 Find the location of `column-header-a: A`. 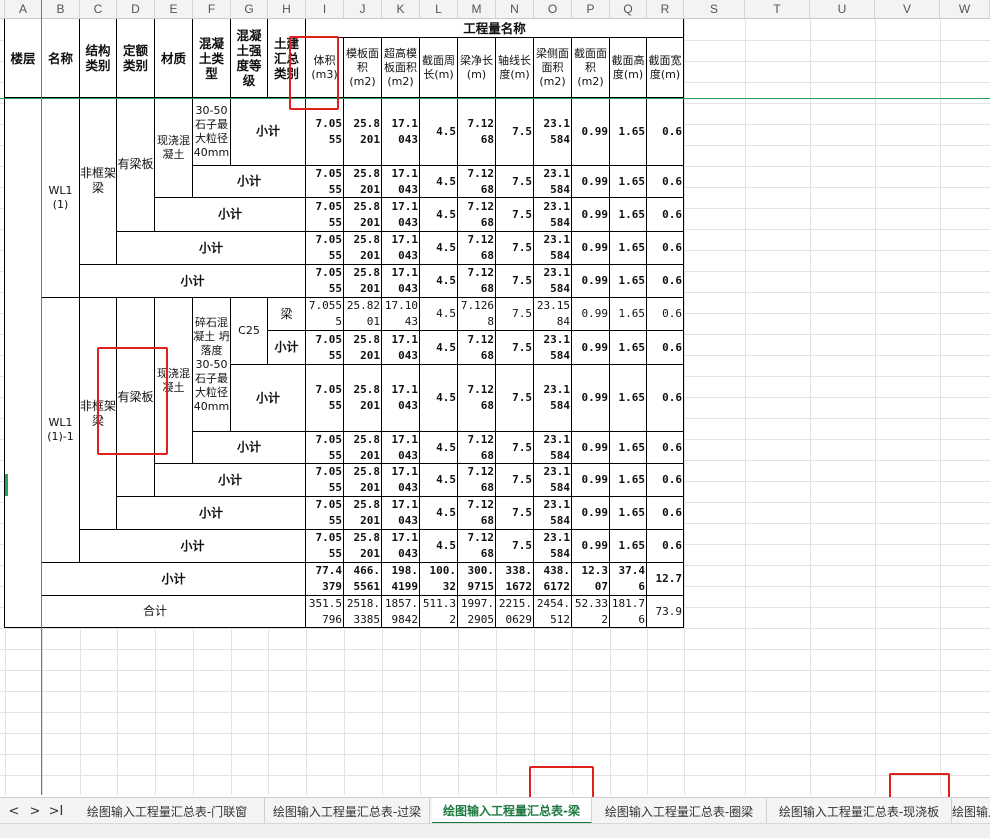

column-header-a: A is located at coordinates (23, 9).